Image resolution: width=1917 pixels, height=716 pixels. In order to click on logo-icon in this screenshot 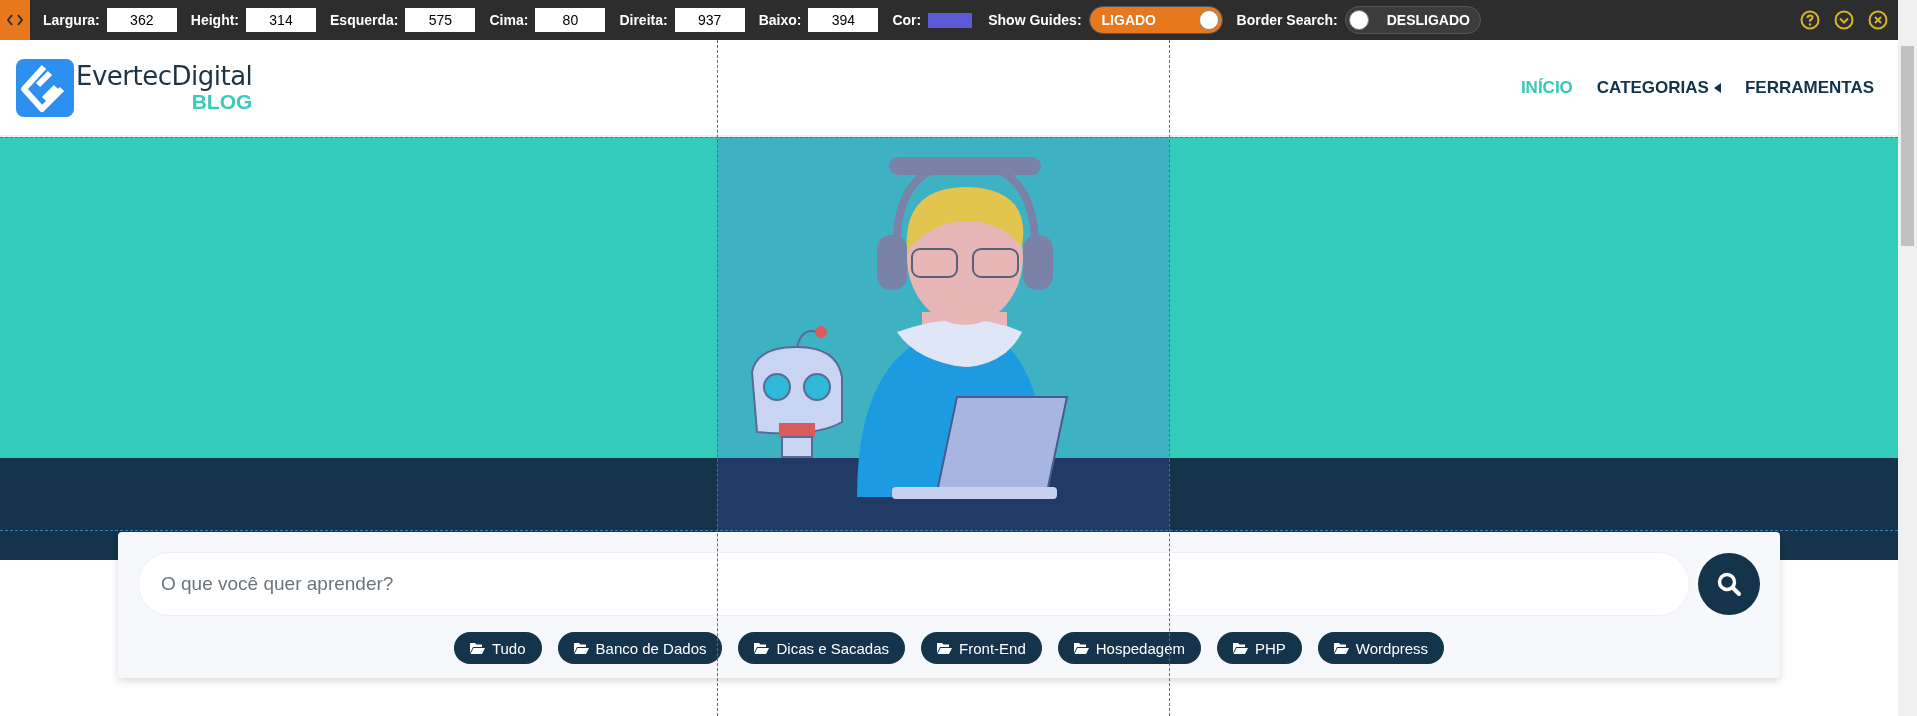, I will do `click(45, 87)`.